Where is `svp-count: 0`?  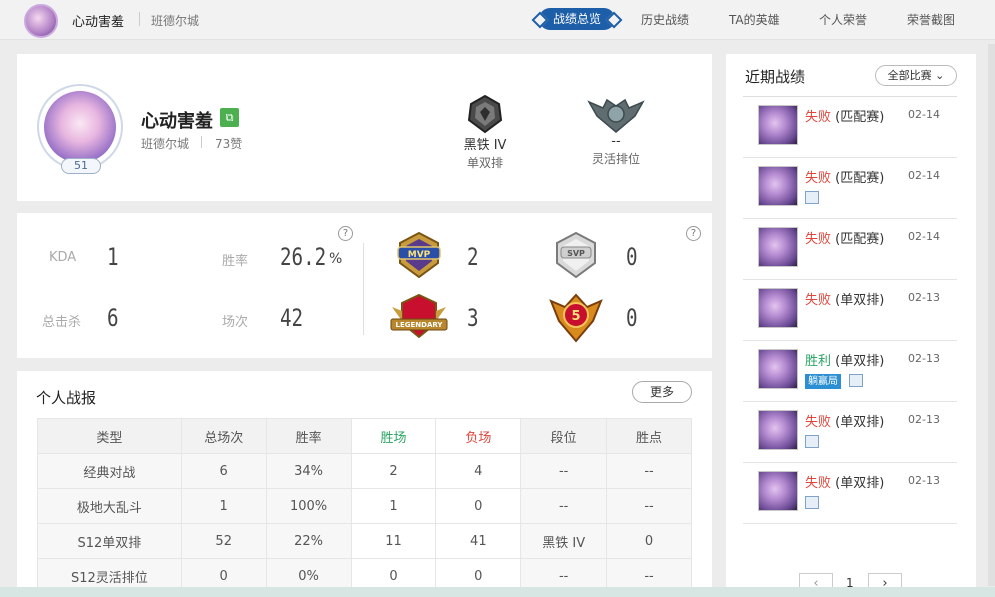
svp-count: 0 is located at coordinates (632, 257).